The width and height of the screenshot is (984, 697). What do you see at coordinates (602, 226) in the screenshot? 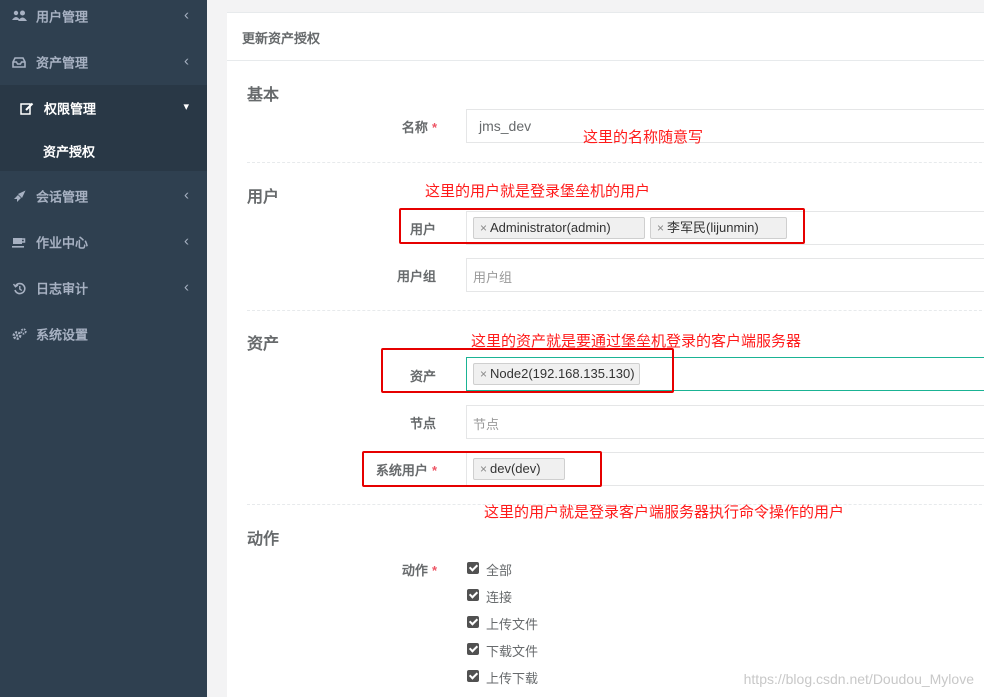
I see `annotation-highlight-users` at bounding box center [602, 226].